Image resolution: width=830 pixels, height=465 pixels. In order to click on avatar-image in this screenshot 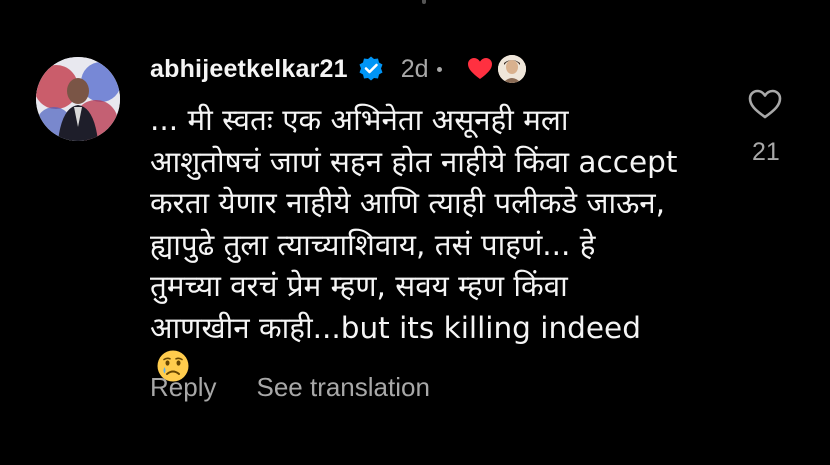, I will do `click(78, 99)`.